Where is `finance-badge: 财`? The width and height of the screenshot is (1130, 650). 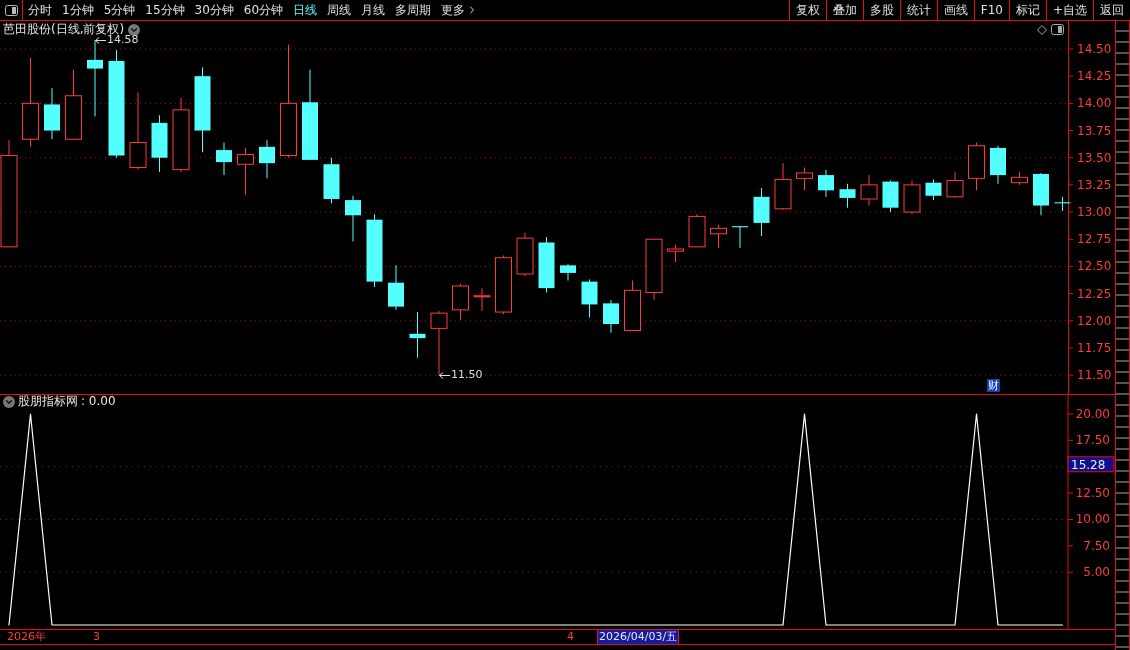
finance-badge: 财 is located at coordinates (993, 385).